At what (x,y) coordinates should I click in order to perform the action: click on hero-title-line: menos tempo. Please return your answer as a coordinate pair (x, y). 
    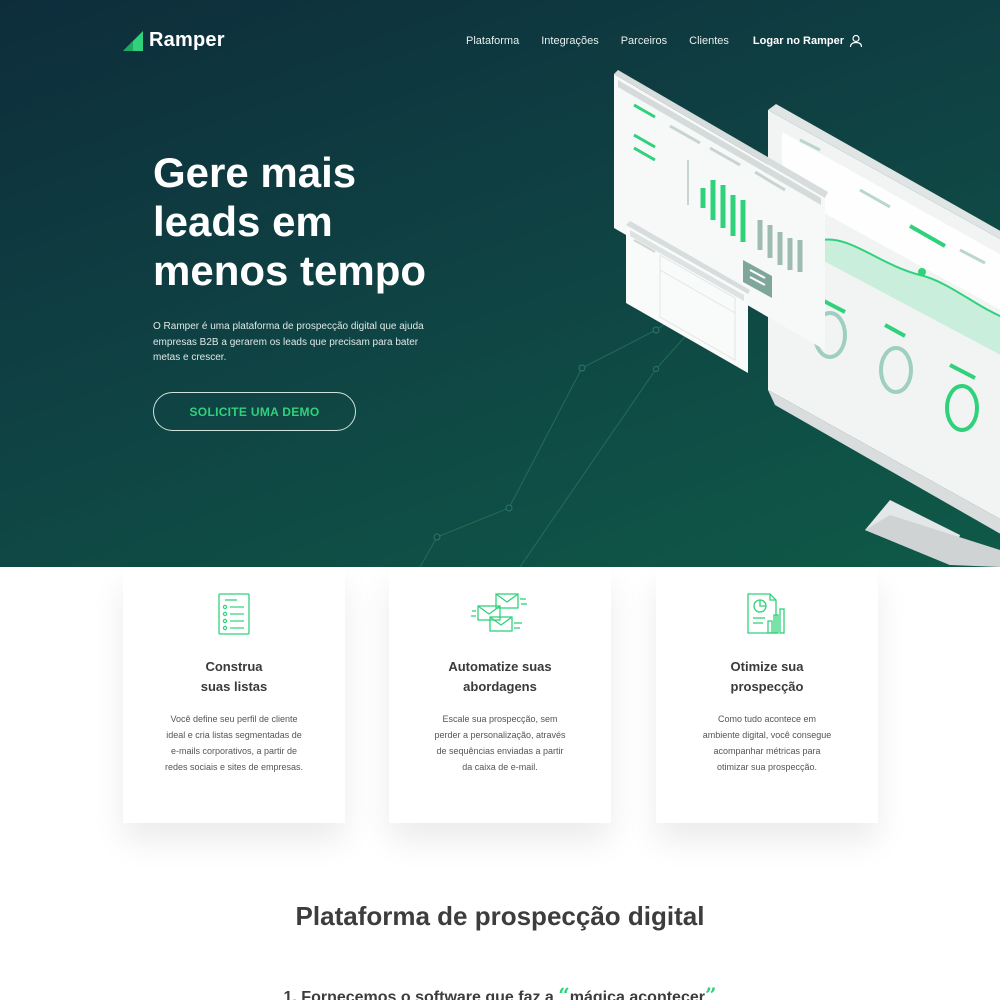
    Looking at the image, I should click on (290, 270).